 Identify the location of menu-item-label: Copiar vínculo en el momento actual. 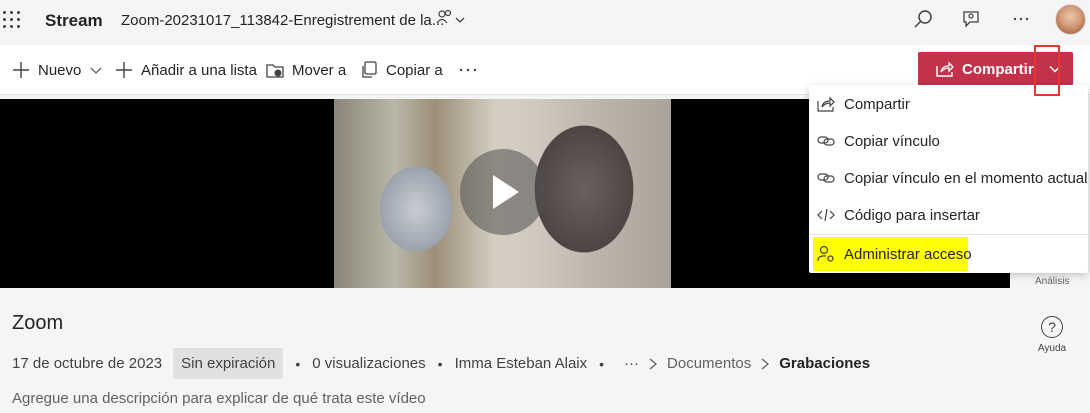
(966, 178).